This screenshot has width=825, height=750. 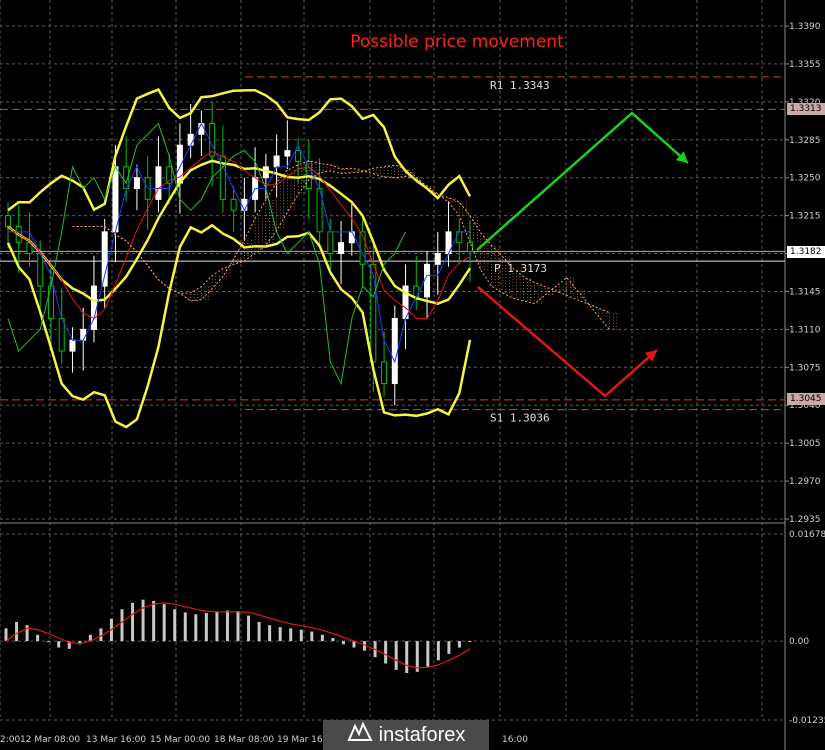 What do you see at coordinates (805, 27) in the screenshot?
I see `y-tick-label: 1.3390` at bounding box center [805, 27].